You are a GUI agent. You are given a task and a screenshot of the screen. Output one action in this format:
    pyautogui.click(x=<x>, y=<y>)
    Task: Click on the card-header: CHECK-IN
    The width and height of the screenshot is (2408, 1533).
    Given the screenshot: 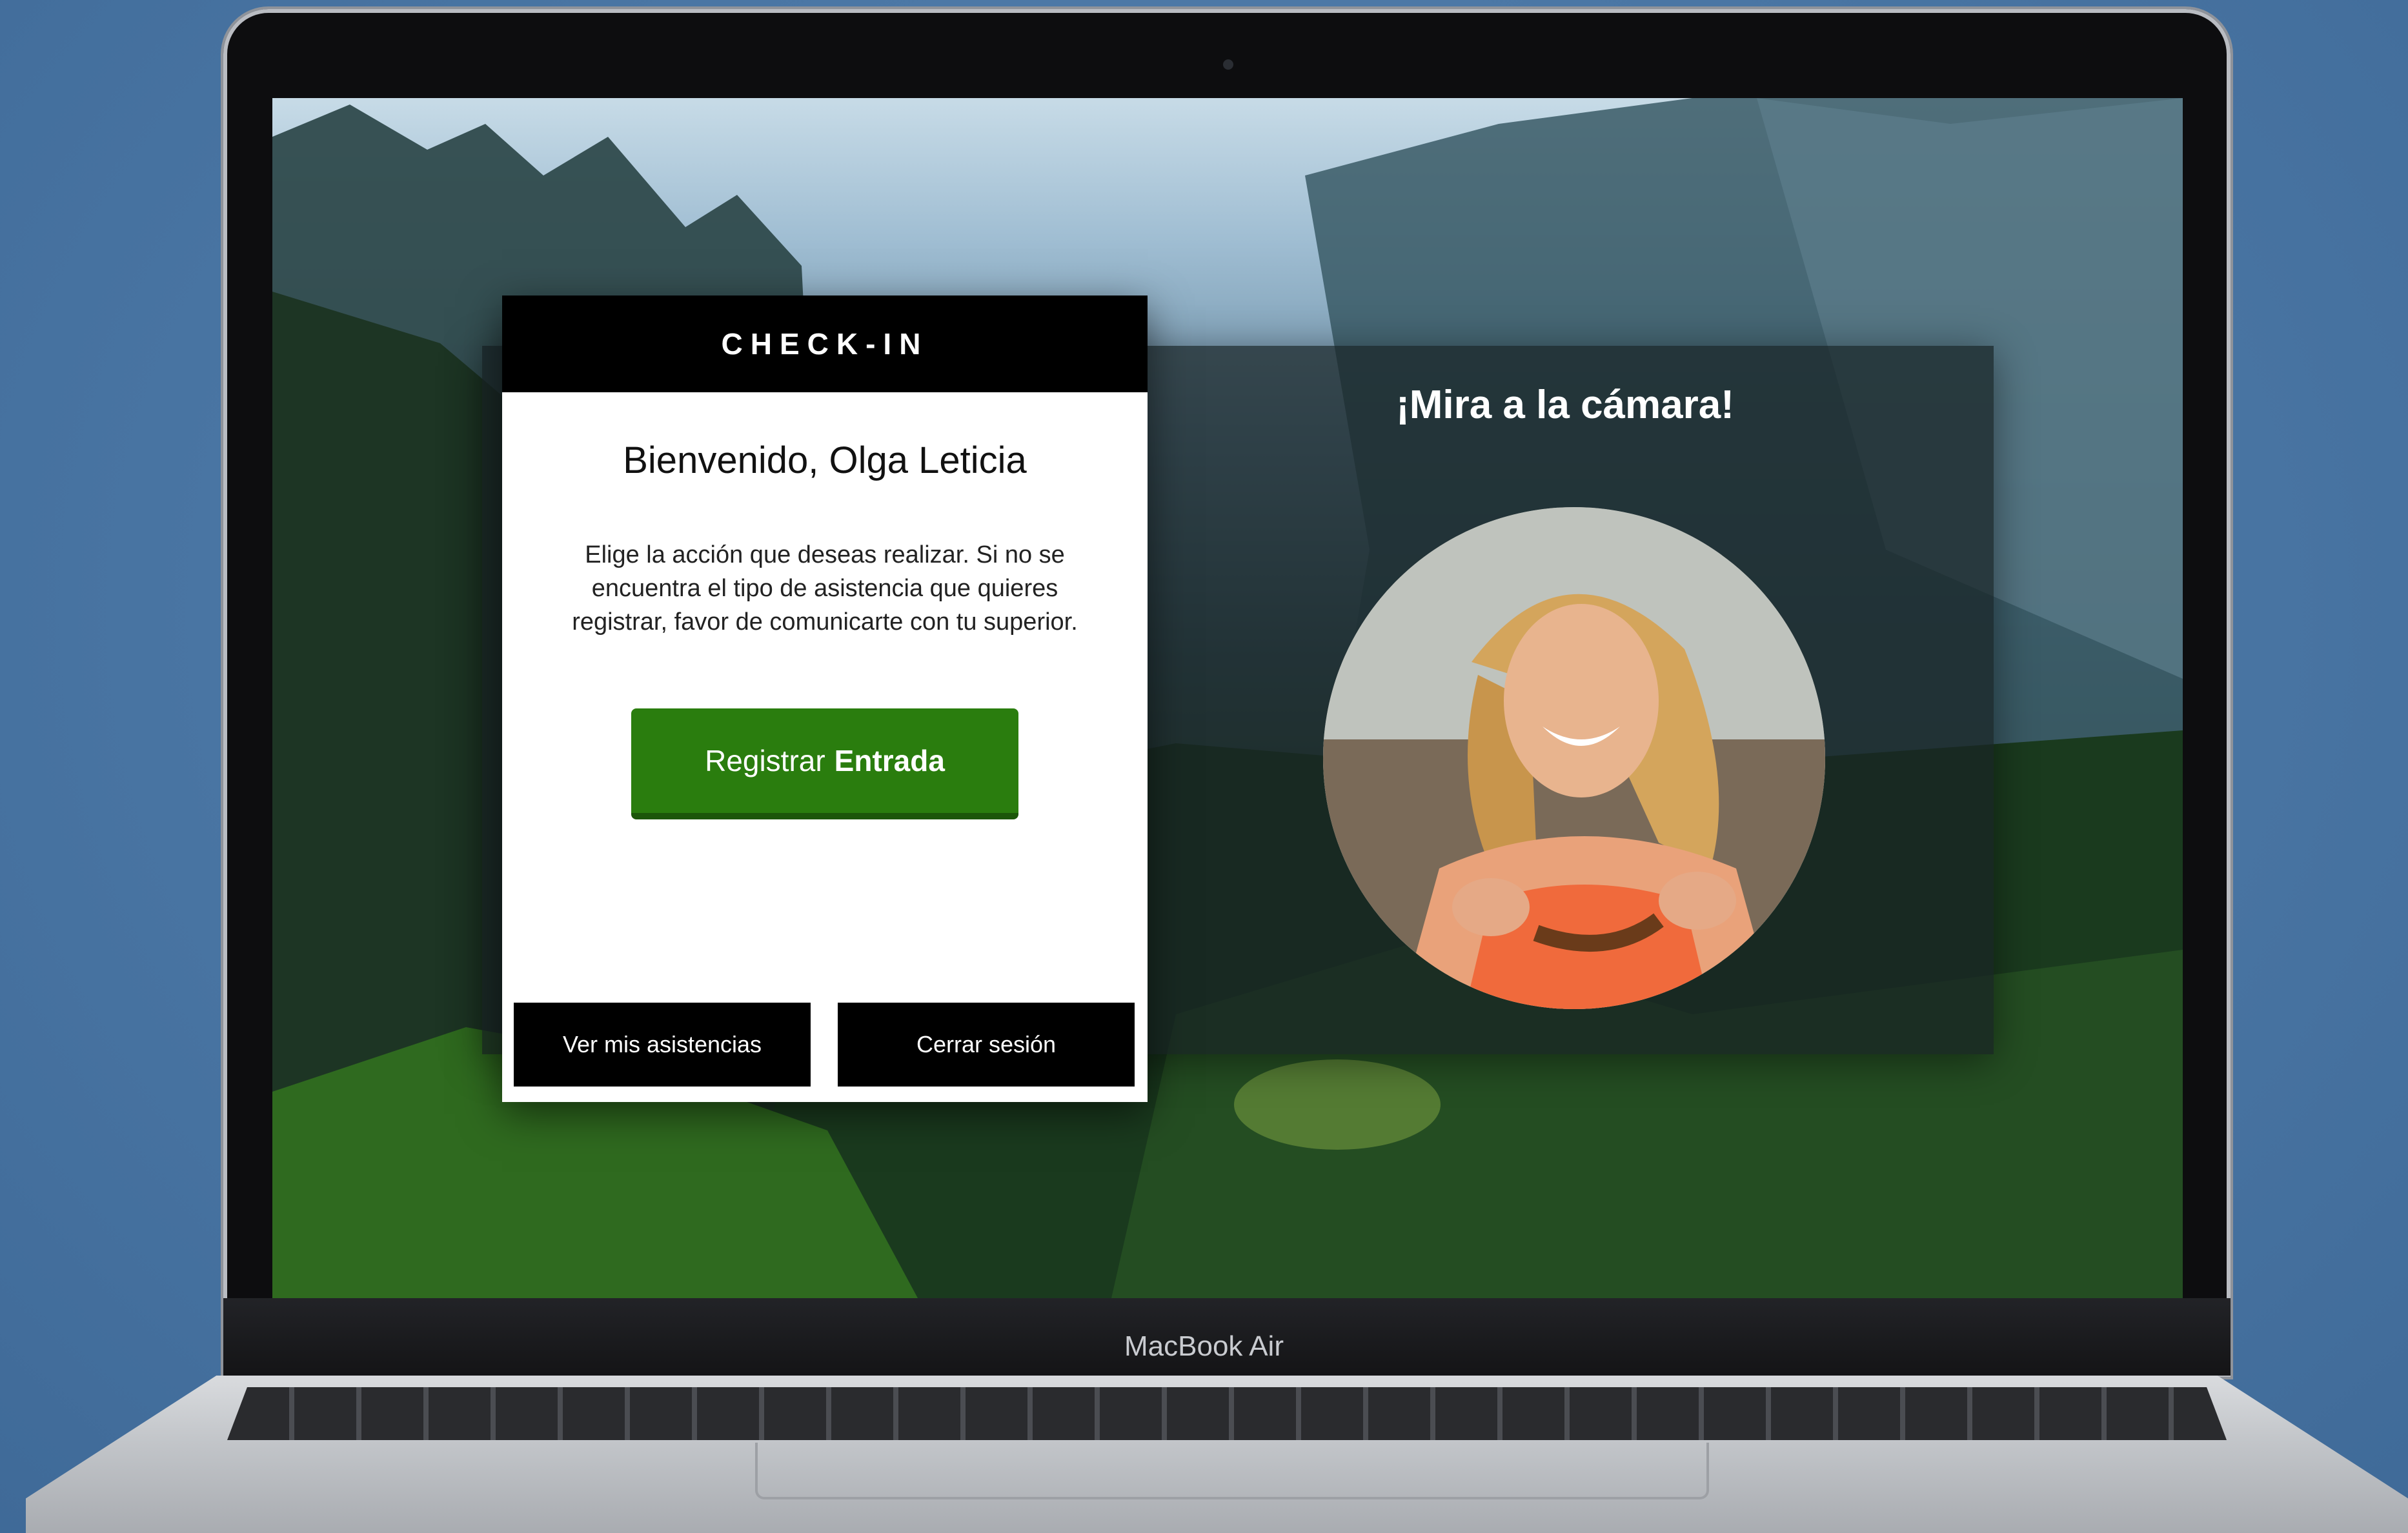 What is the action you would take?
    pyautogui.click(x=825, y=344)
    